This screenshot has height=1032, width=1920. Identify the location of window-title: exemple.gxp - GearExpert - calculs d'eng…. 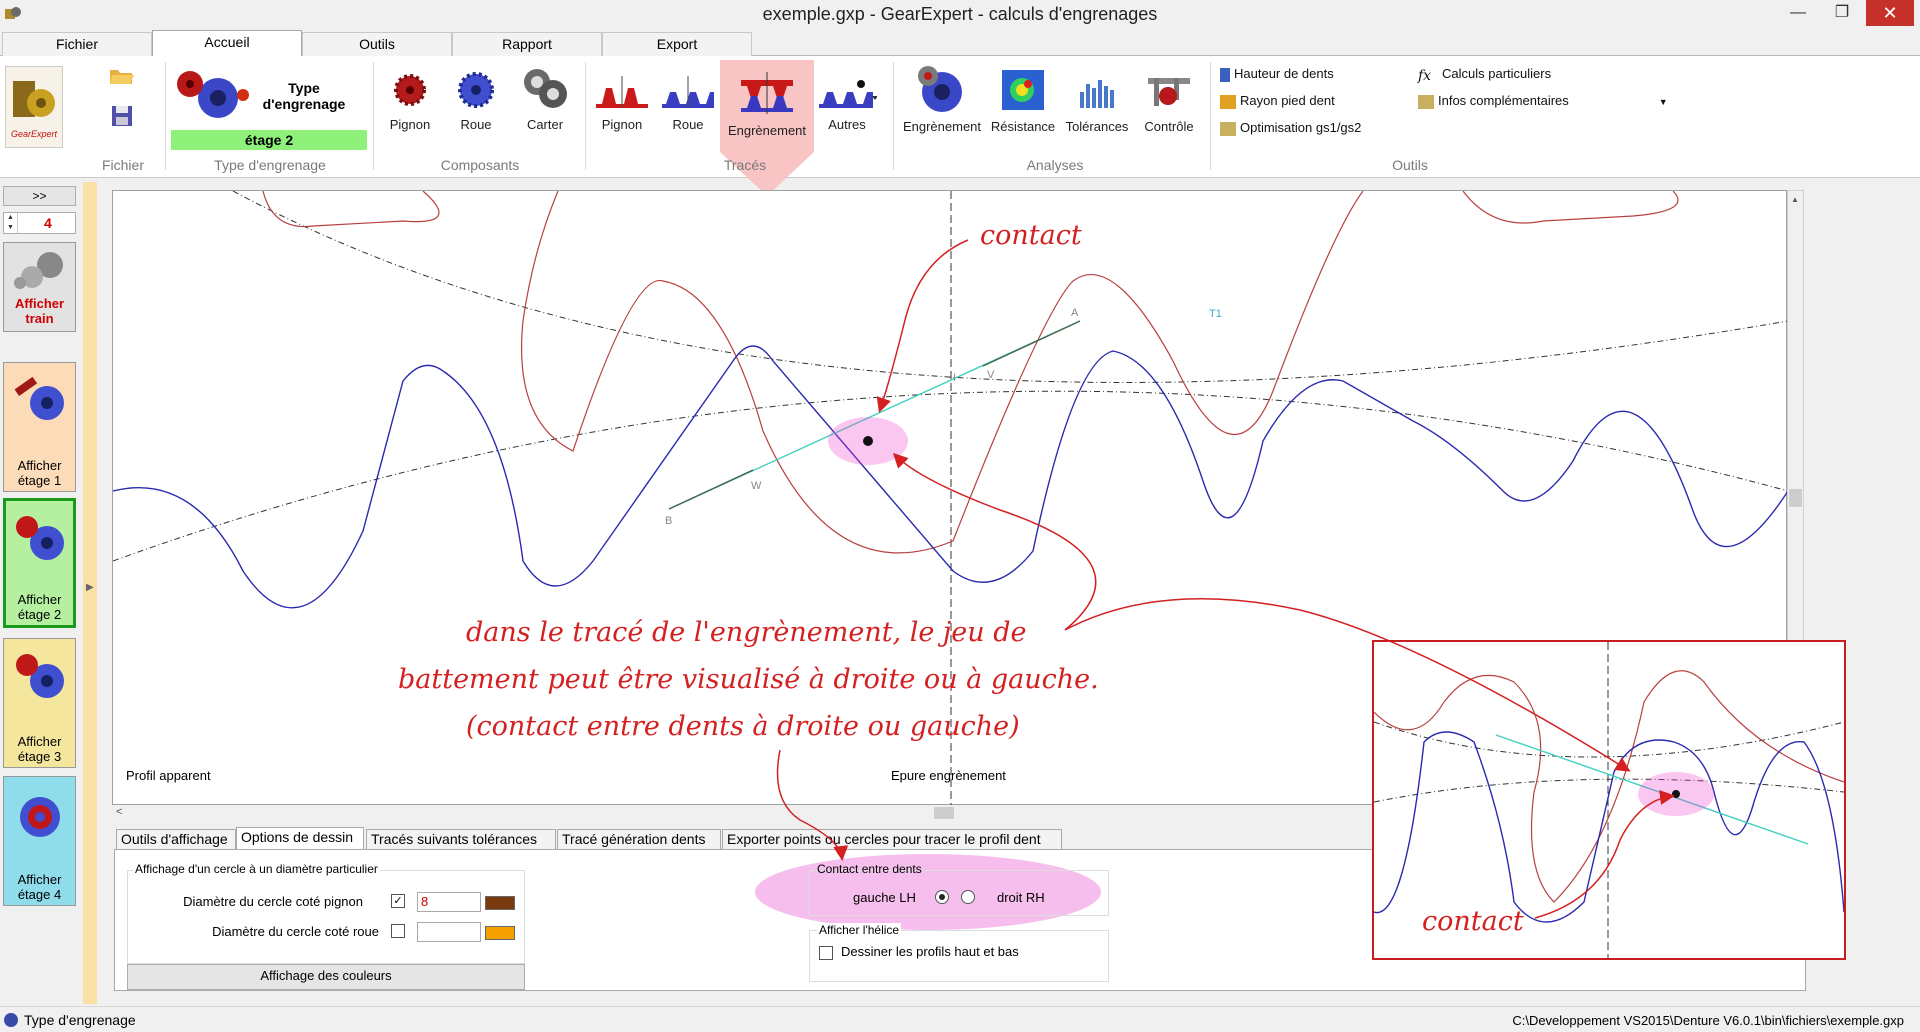
(960, 14).